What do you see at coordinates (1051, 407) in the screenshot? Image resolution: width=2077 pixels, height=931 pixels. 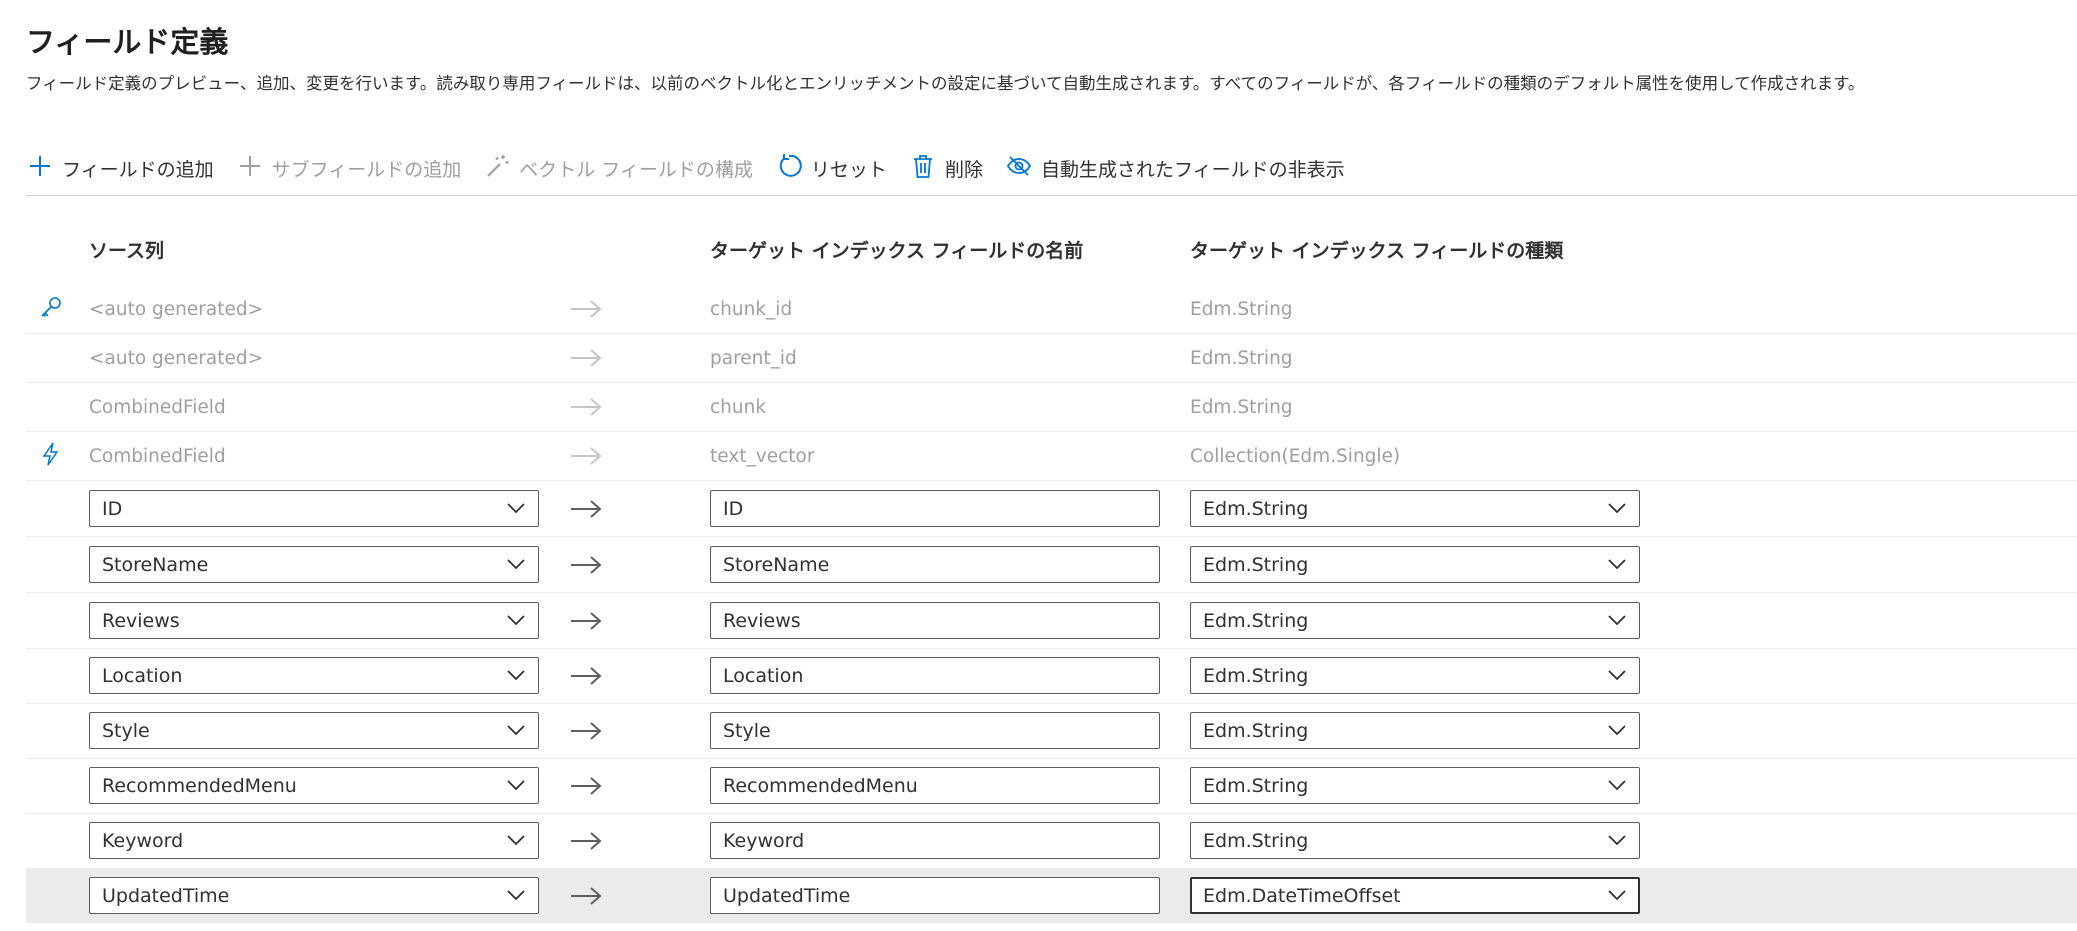 I see `table-row: CombinedField chunk Edm.String` at bounding box center [1051, 407].